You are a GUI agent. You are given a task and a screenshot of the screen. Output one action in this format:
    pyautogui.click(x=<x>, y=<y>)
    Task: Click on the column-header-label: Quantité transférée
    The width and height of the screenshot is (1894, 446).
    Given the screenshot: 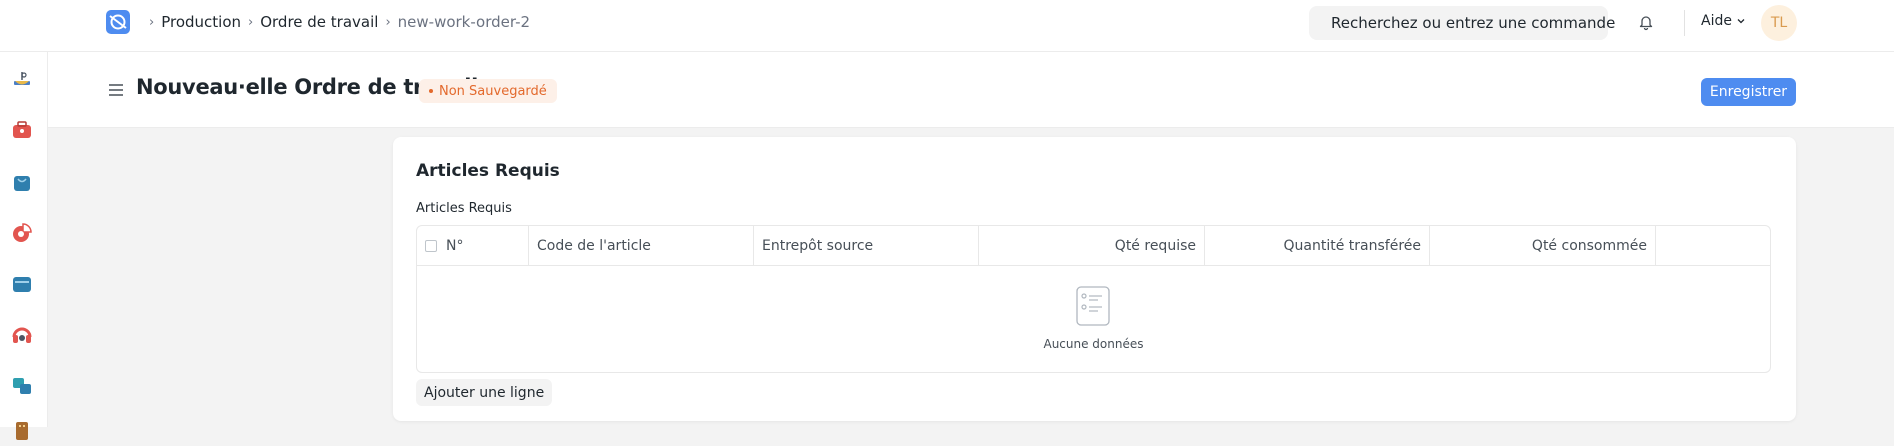 What is the action you would take?
    pyautogui.click(x=1352, y=245)
    